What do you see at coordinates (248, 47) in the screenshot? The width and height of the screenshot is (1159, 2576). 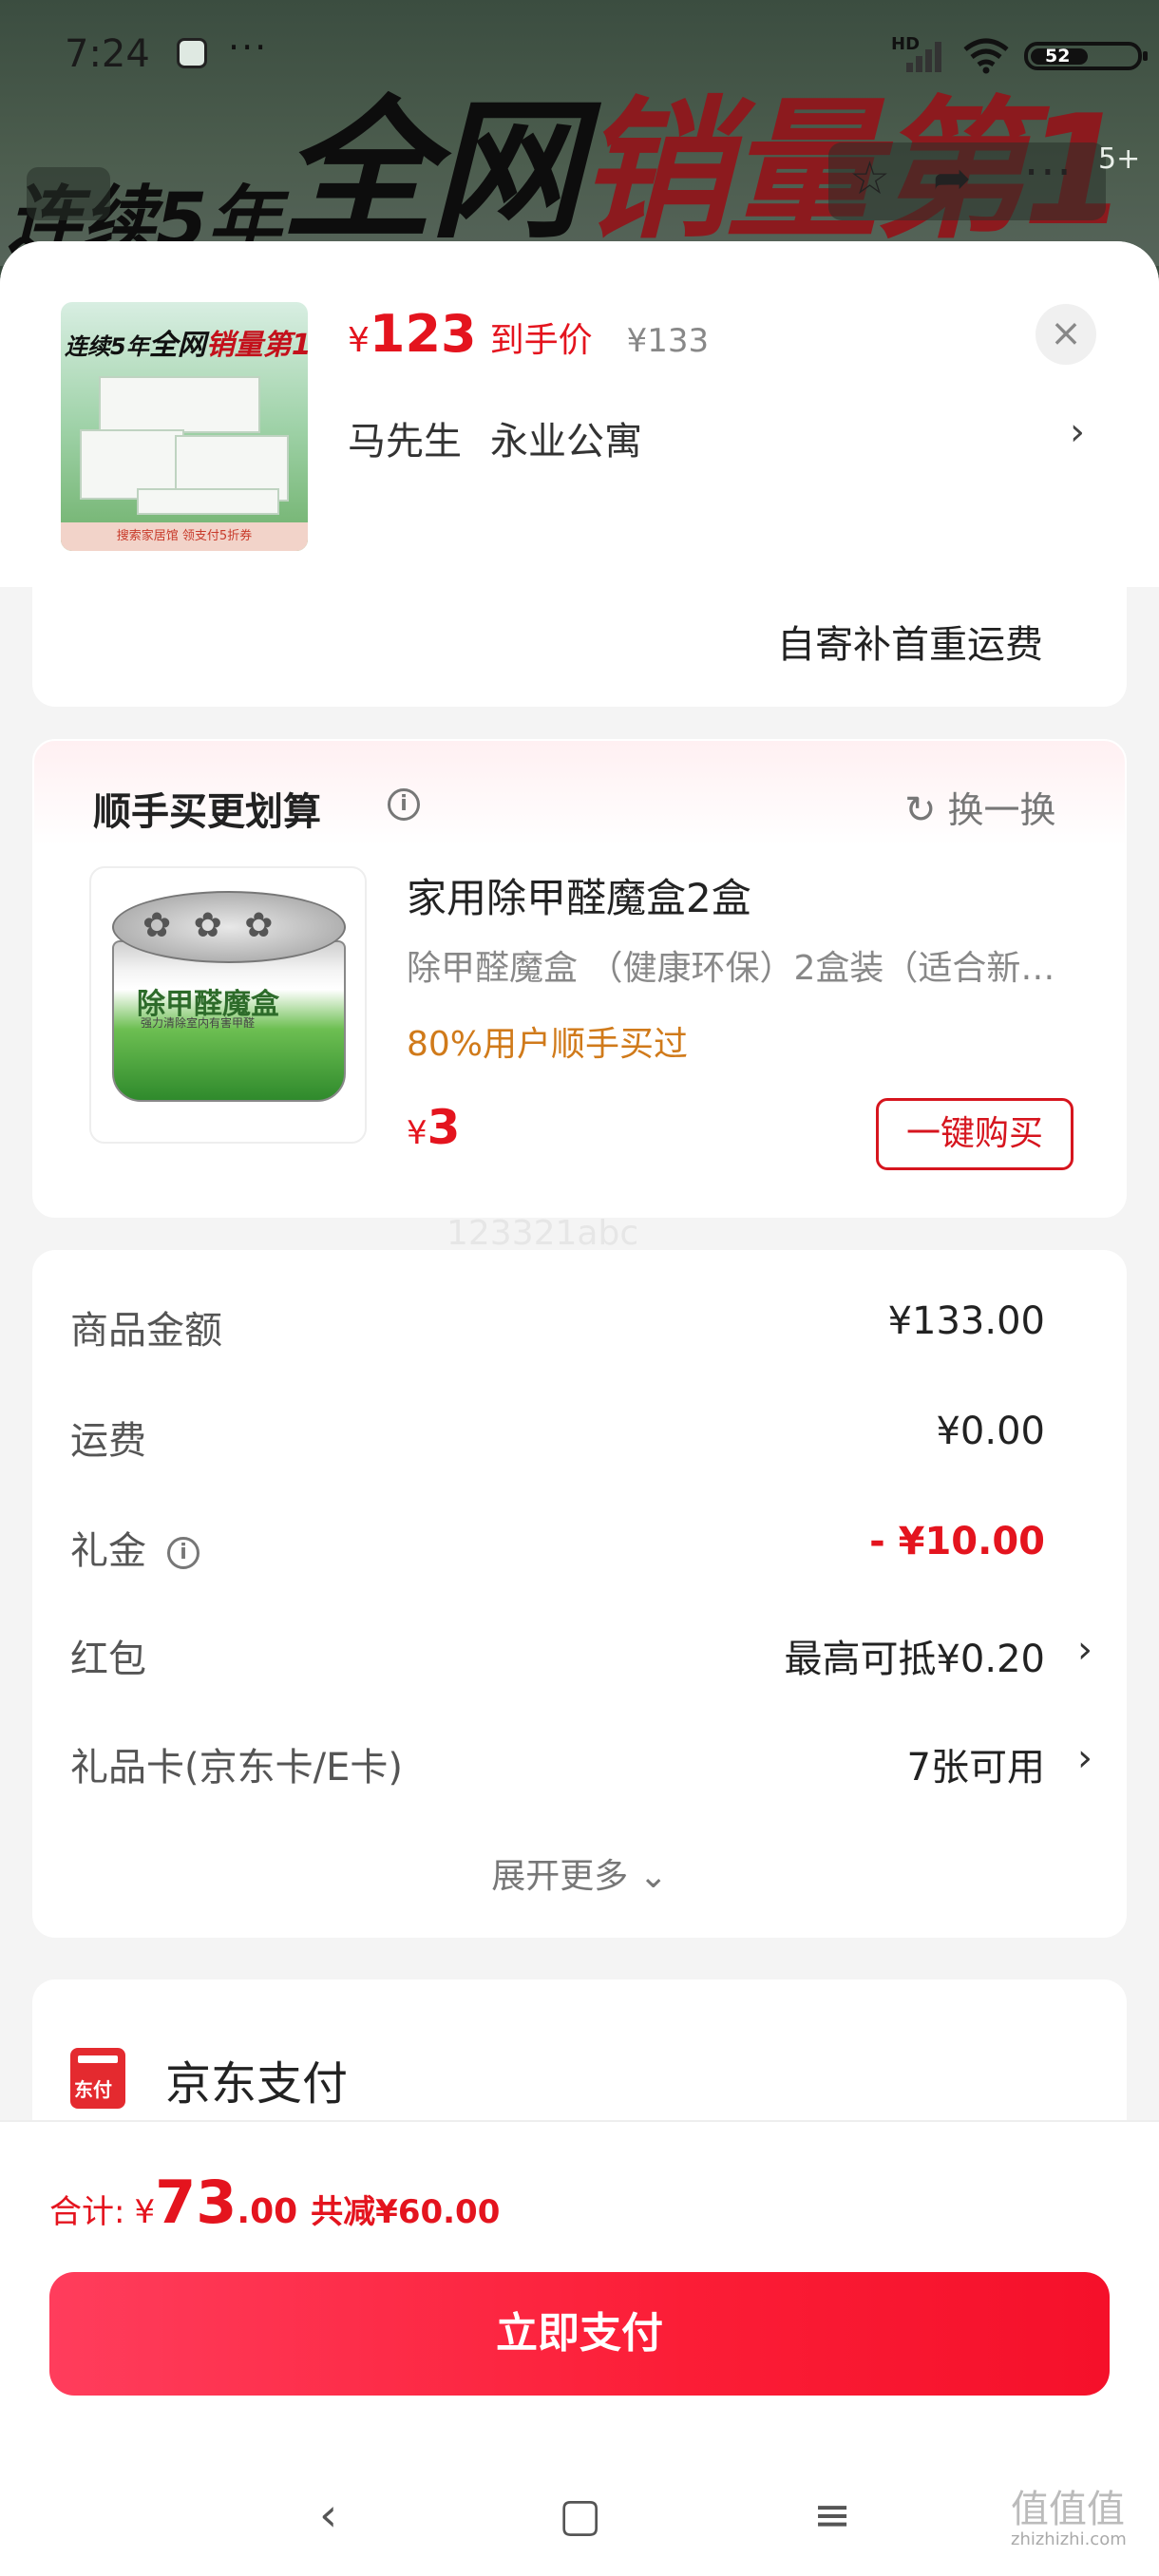 I see `status-more-dots: ···` at bounding box center [248, 47].